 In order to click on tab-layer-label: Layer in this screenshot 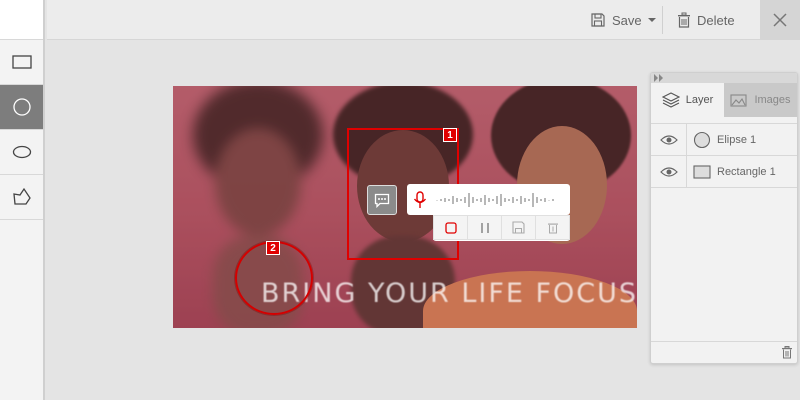, I will do `click(699, 100)`.